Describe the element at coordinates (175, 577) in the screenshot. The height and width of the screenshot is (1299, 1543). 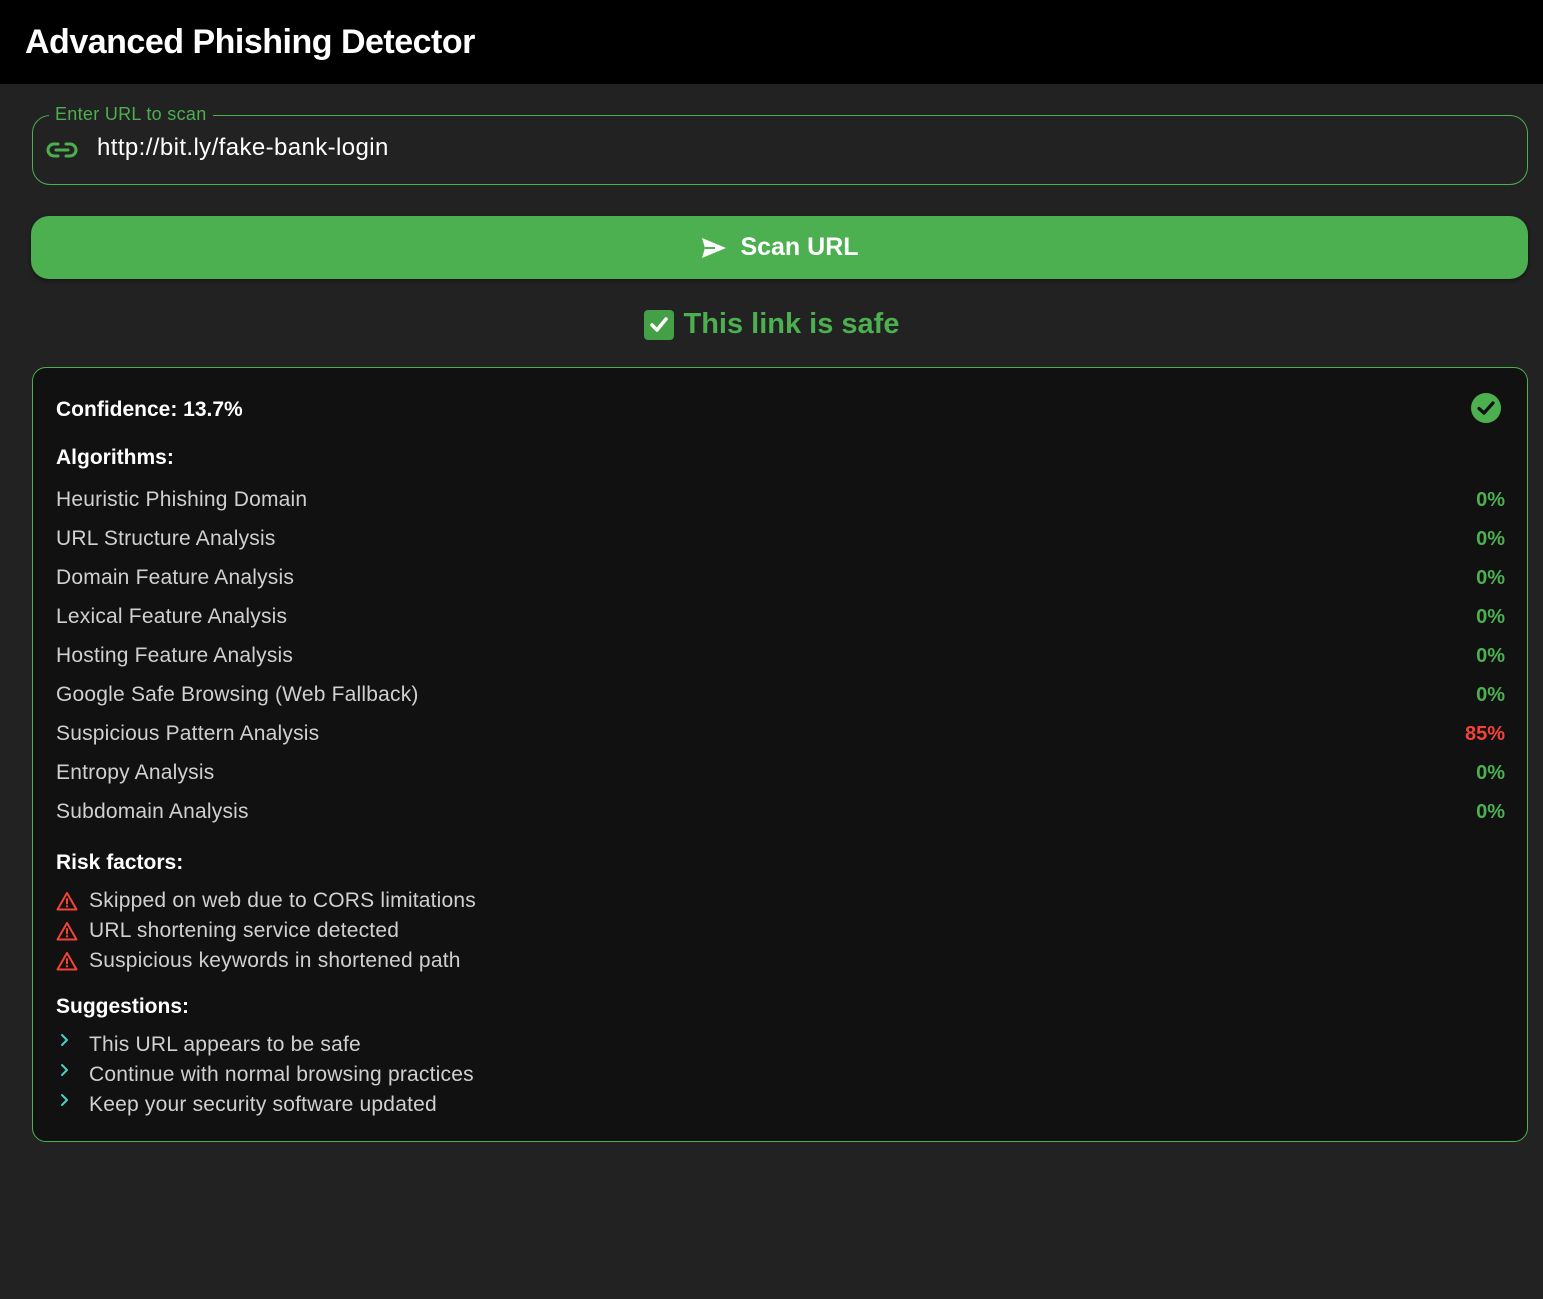
I see `algorithm-name: Domain Feature Analysis` at that location.